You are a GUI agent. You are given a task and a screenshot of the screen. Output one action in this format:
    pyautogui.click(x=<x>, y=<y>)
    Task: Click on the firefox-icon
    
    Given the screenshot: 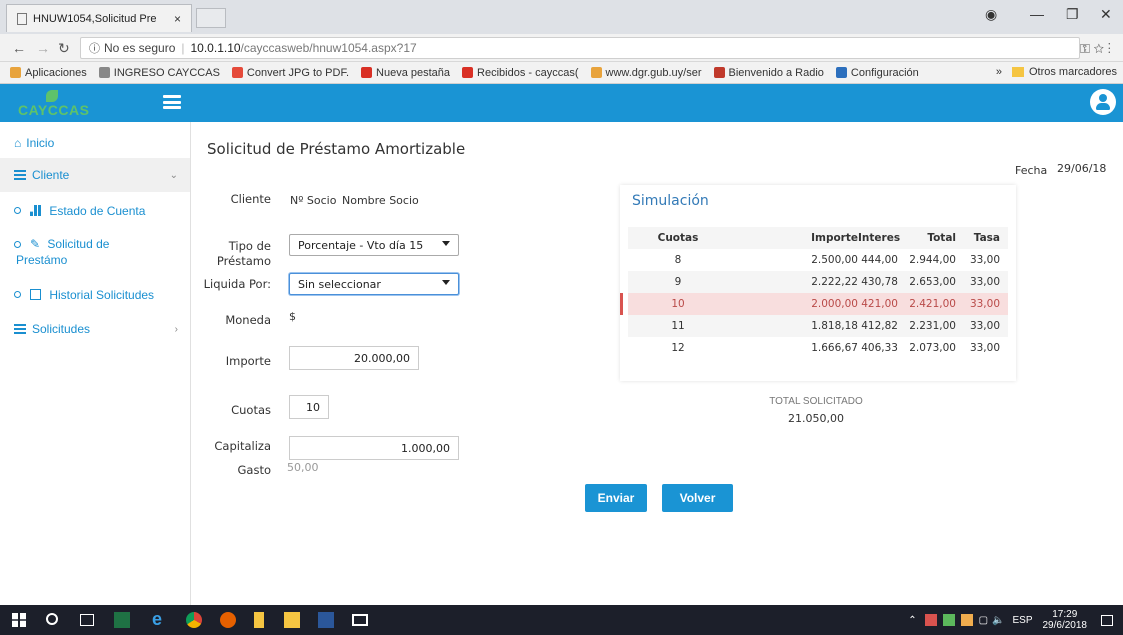 What is the action you would take?
    pyautogui.click(x=228, y=620)
    